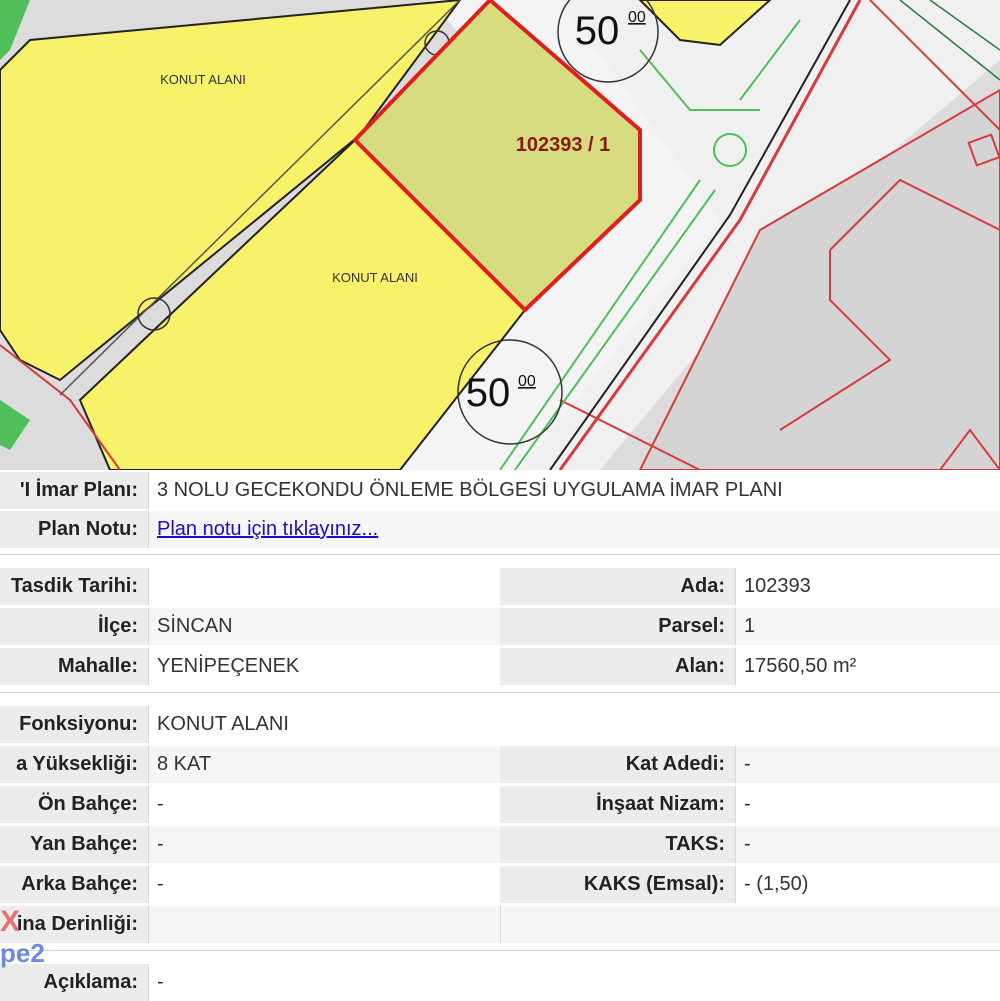 The height and width of the screenshot is (1001, 1000). What do you see at coordinates (324, 666) in the screenshot?
I see `value-neighborhood: YENİPEÇENEK` at bounding box center [324, 666].